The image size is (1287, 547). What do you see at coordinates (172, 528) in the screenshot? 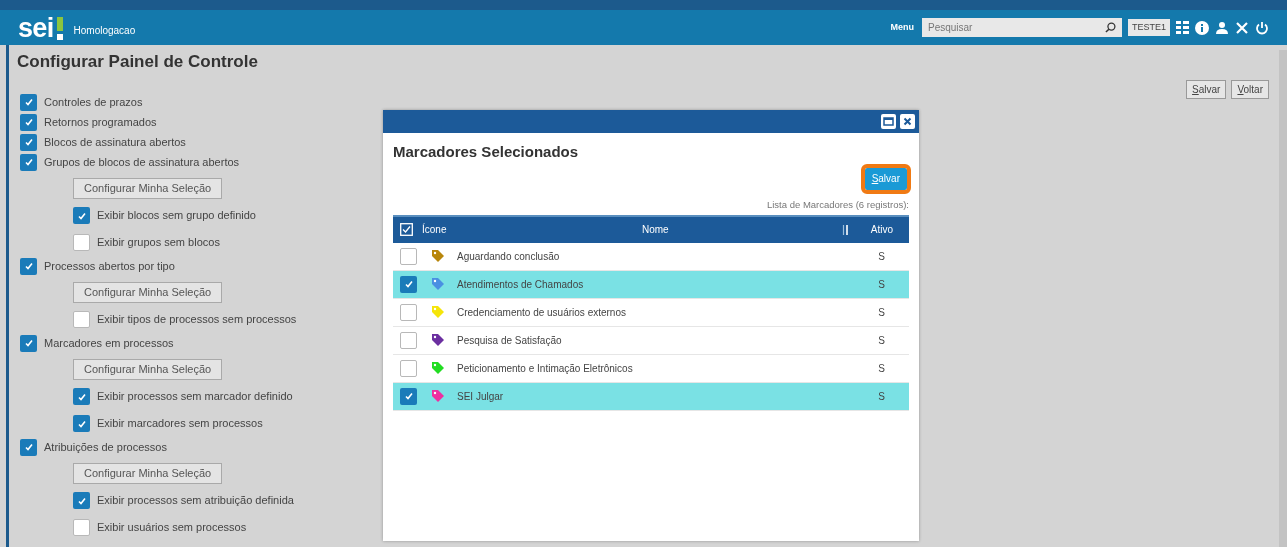
I see `option-label: Exibir usuários sem processos` at bounding box center [172, 528].